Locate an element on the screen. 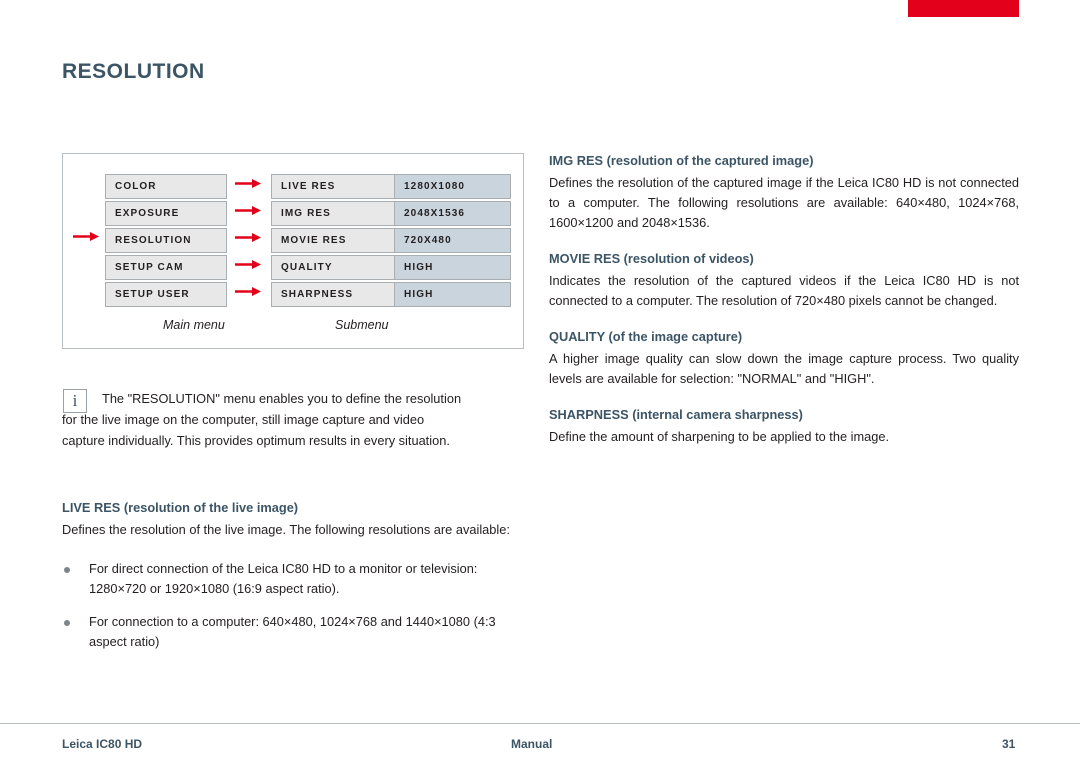 The height and width of the screenshot is (761, 1080). arrow-right-icon-row3 is located at coordinates (248, 237).